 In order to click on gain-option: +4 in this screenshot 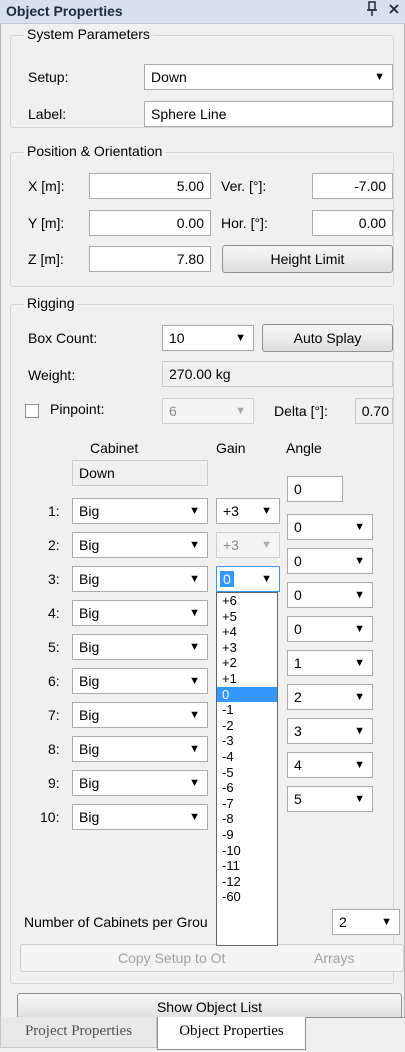, I will do `click(247, 632)`.